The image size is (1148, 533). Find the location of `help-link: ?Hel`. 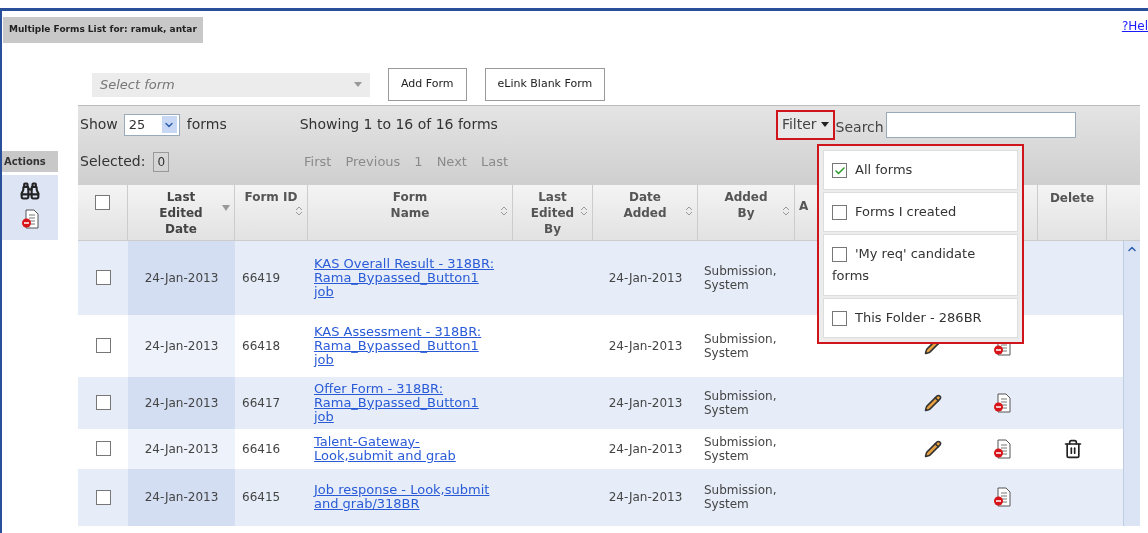

help-link: ?Hel is located at coordinates (1134, 26).